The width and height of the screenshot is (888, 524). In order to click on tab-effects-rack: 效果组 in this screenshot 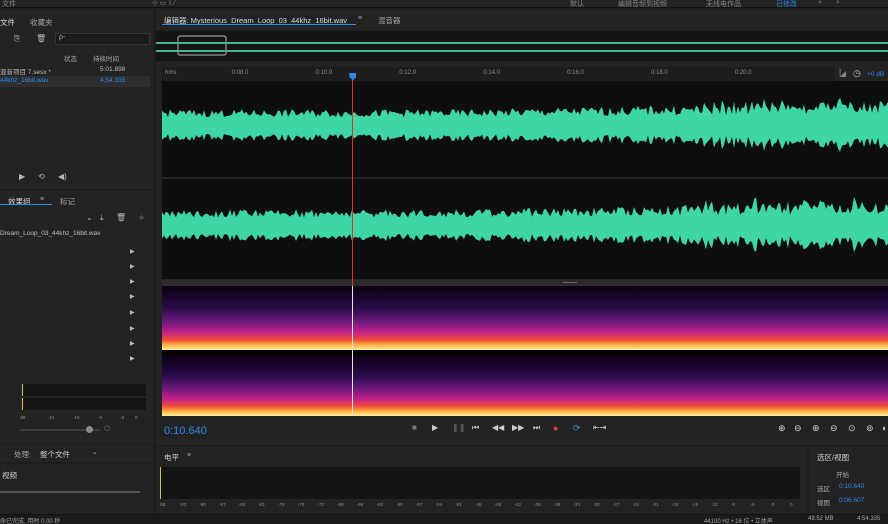, I will do `click(19, 201)`.